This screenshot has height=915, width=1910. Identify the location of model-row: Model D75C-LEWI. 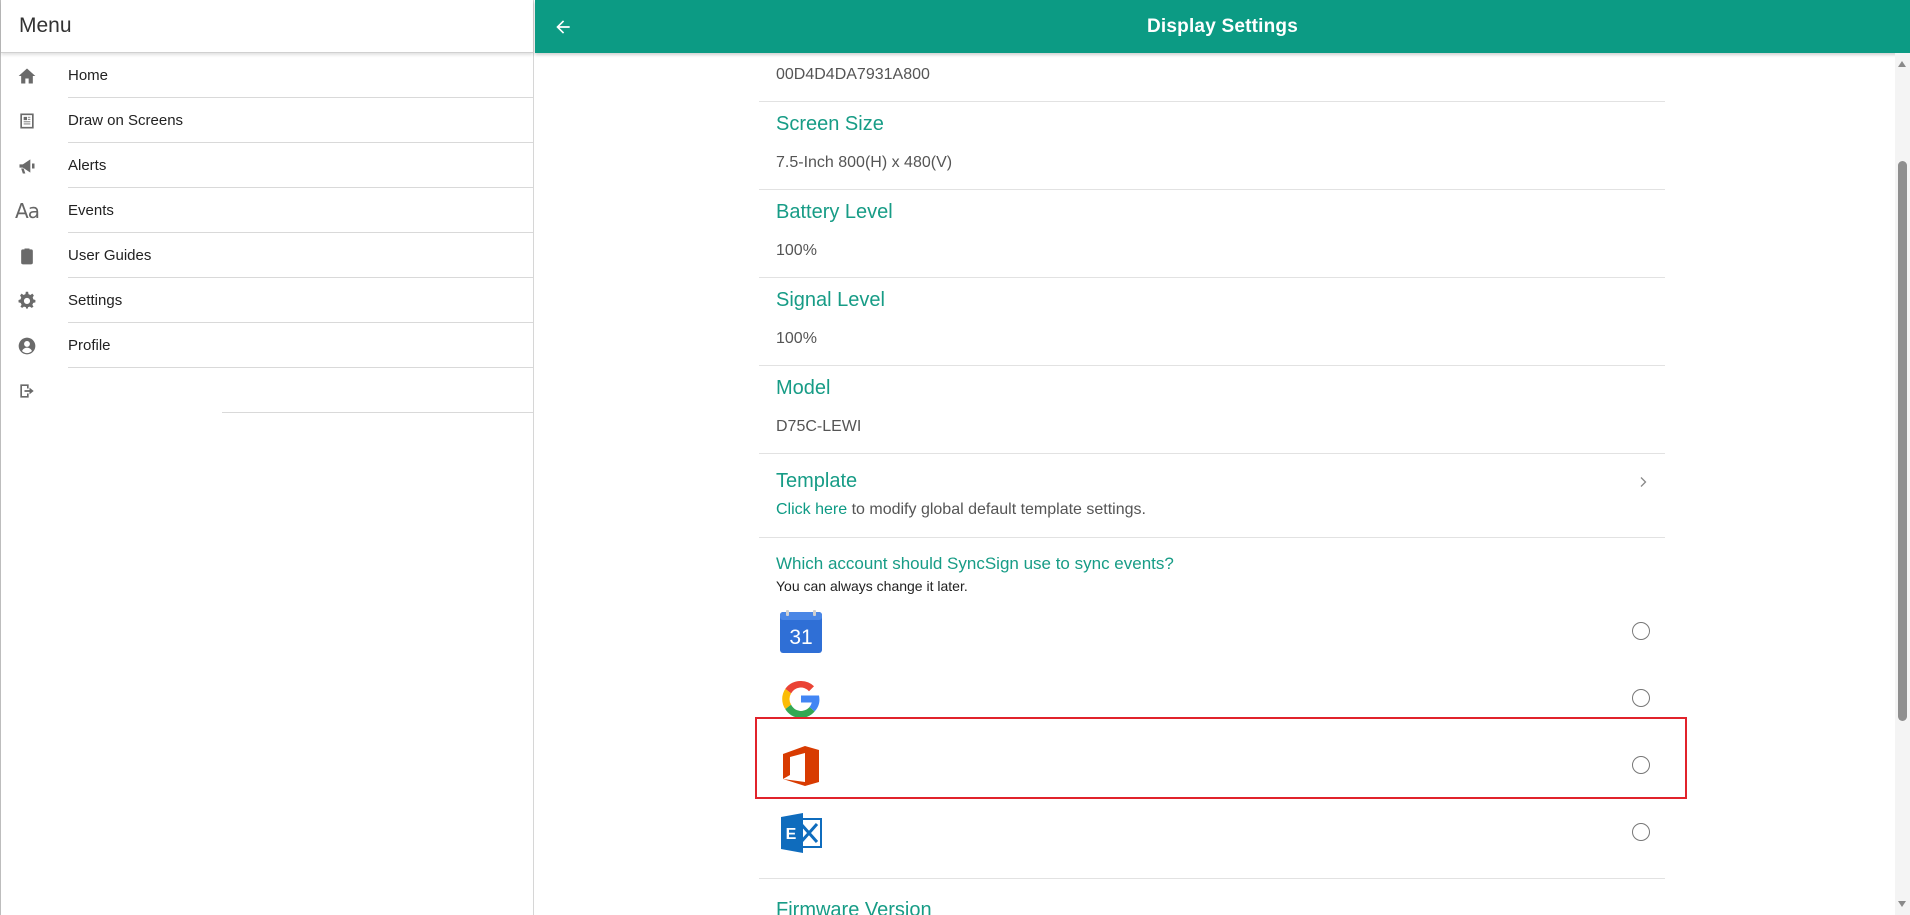
(1212, 410).